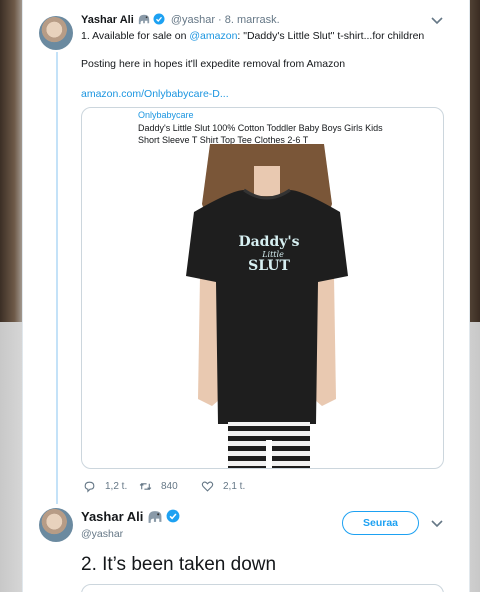 The height and width of the screenshot is (592, 480). Describe the element at coordinates (380, 523) in the screenshot. I see `follow-button: Seuraa` at that location.